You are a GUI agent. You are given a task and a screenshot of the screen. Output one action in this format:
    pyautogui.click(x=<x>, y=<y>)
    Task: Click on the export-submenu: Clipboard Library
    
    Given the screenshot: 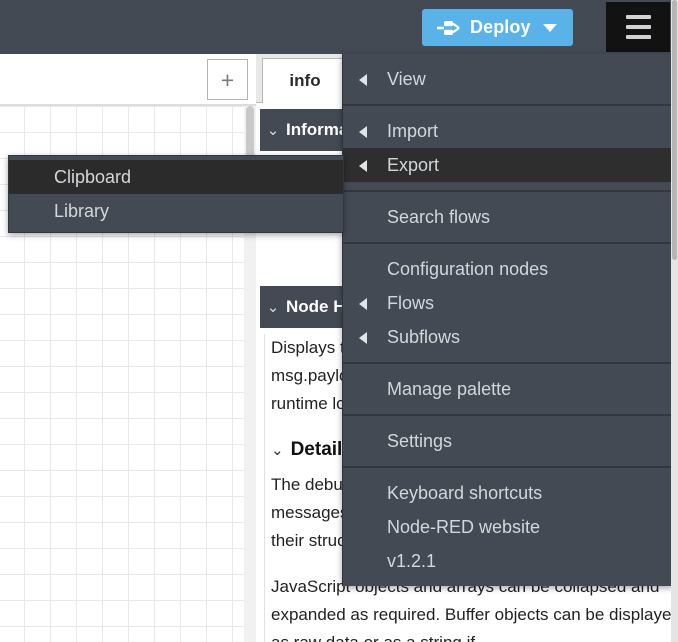 What is the action you would take?
    pyautogui.click(x=176, y=194)
    